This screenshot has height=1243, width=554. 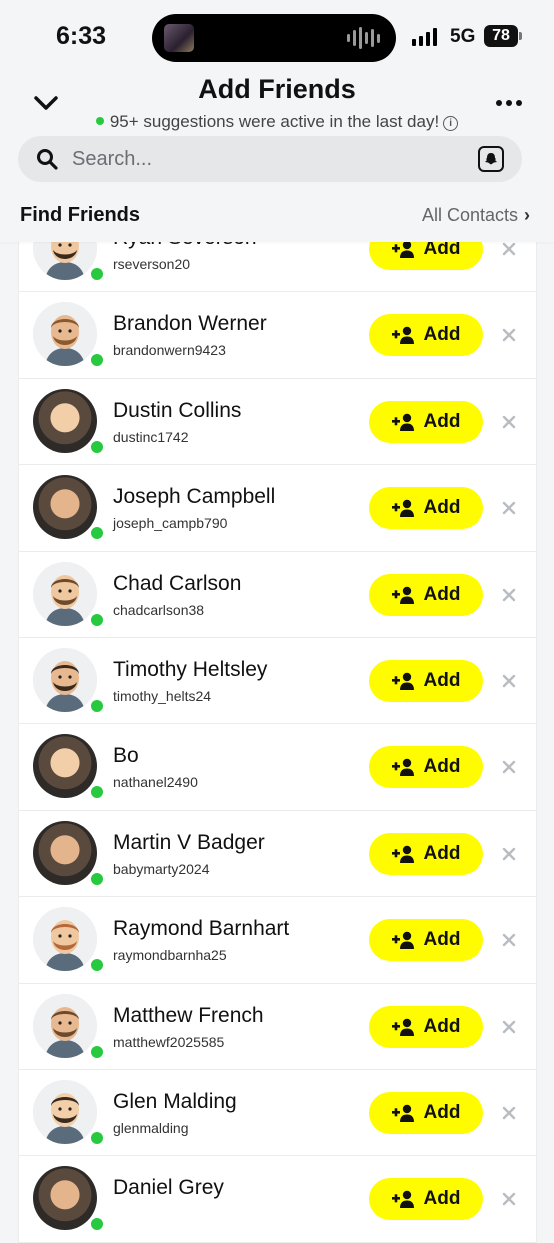 What do you see at coordinates (277, 854) in the screenshot?
I see `friend-suggestion-row: Martin V Badger babymarty2024 Add` at bounding box center [277, 854].